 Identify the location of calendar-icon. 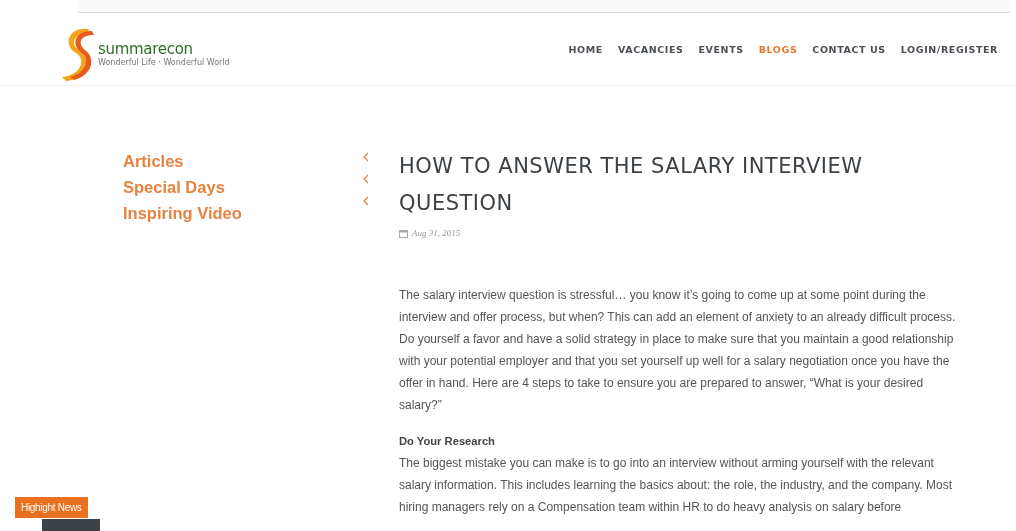
(403, 233).